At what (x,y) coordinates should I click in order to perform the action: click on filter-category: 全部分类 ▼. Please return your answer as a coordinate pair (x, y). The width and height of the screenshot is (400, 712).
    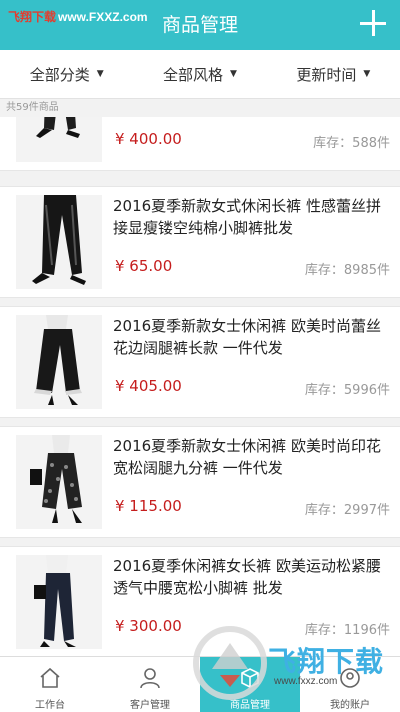
    Looking at the image, I should click on (66, 74).